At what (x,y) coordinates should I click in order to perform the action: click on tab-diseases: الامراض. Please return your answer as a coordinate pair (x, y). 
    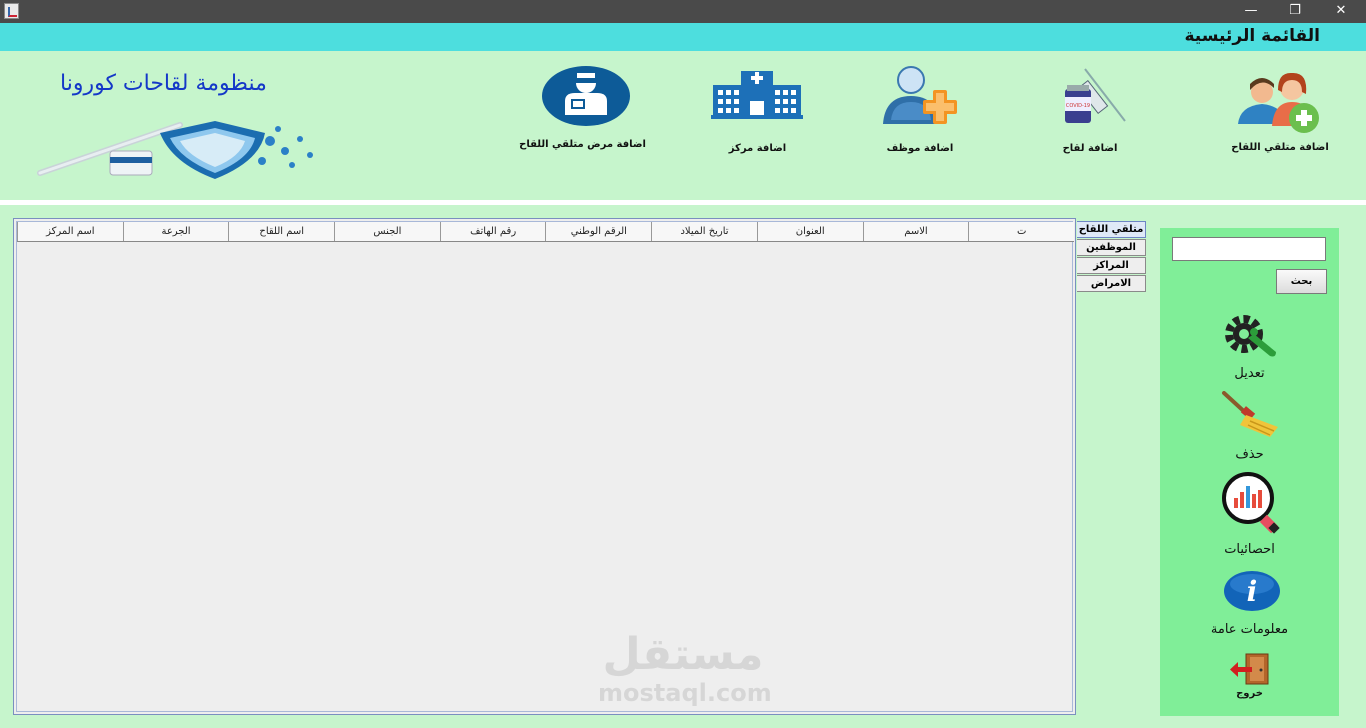
    Looking at the image, I should click on (1111, 283).